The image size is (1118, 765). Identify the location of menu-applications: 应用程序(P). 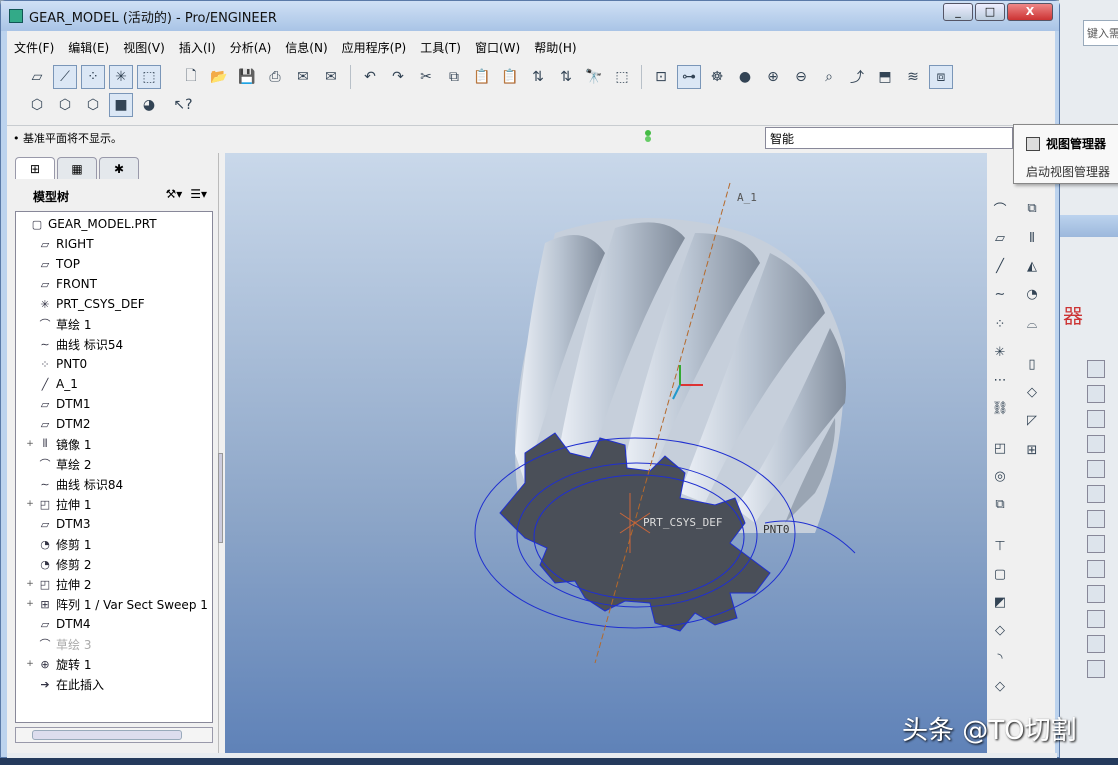
(374, 48).